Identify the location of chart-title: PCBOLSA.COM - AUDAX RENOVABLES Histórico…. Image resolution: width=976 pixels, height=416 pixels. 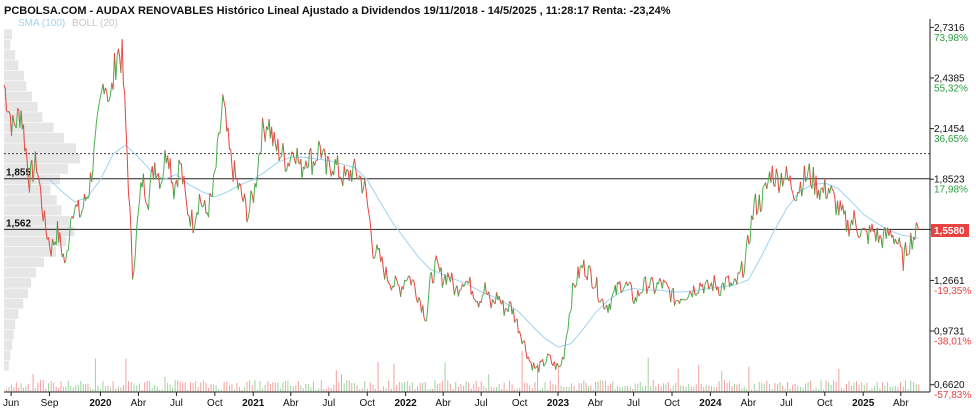
(337, 11).